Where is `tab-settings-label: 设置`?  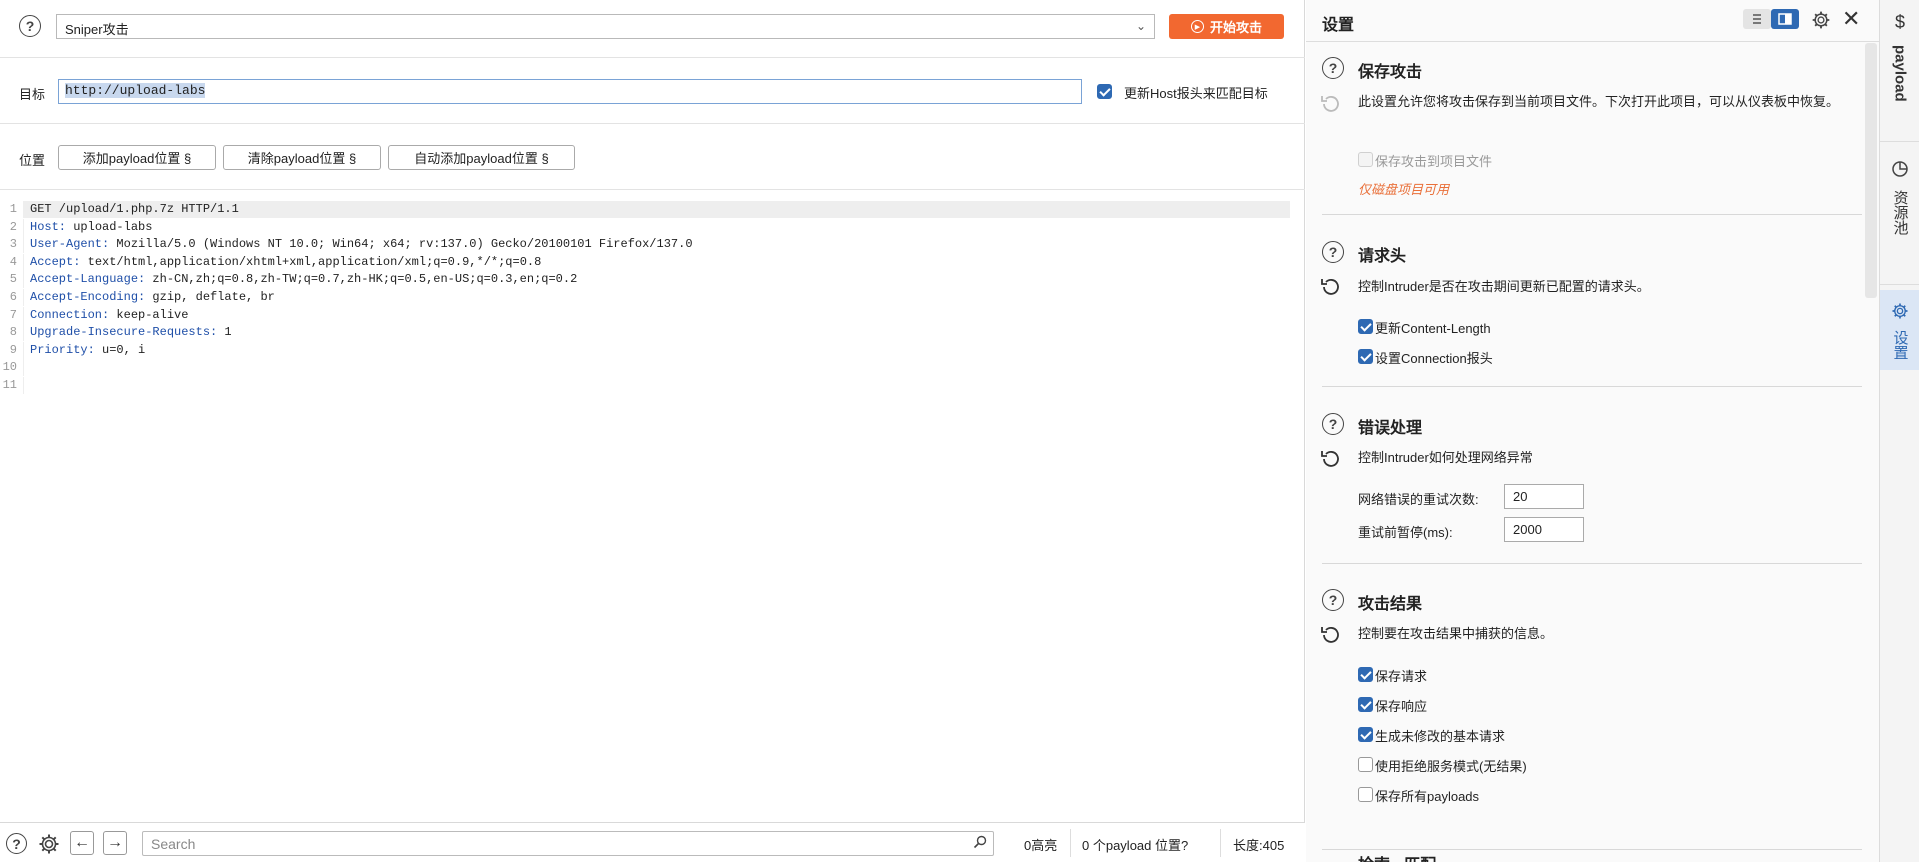
tab-settings-label: 设置 is located at coordinates (1900, 345).